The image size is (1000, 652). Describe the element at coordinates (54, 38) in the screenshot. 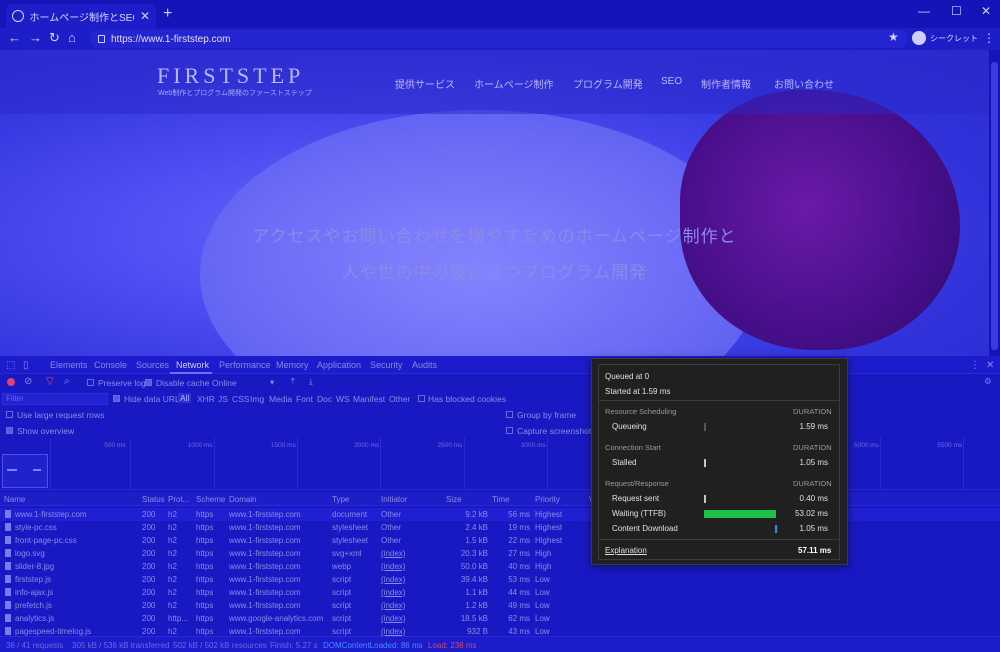

I see `reload-icon: ↻` at that location.